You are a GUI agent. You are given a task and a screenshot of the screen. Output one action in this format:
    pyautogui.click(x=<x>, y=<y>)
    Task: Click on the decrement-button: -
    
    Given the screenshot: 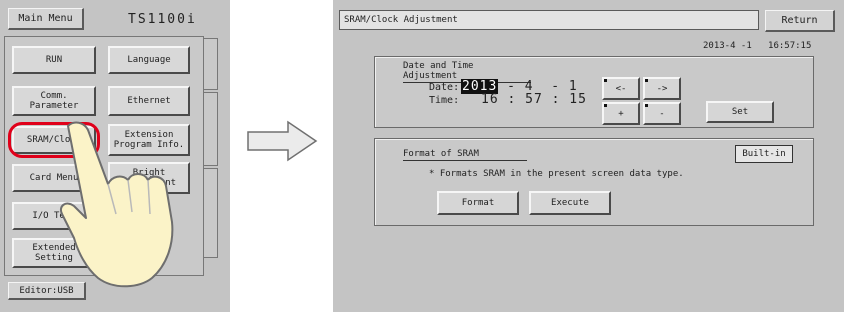 What is the action you would take?
    pyautogui.click(x=662, y=113)
    